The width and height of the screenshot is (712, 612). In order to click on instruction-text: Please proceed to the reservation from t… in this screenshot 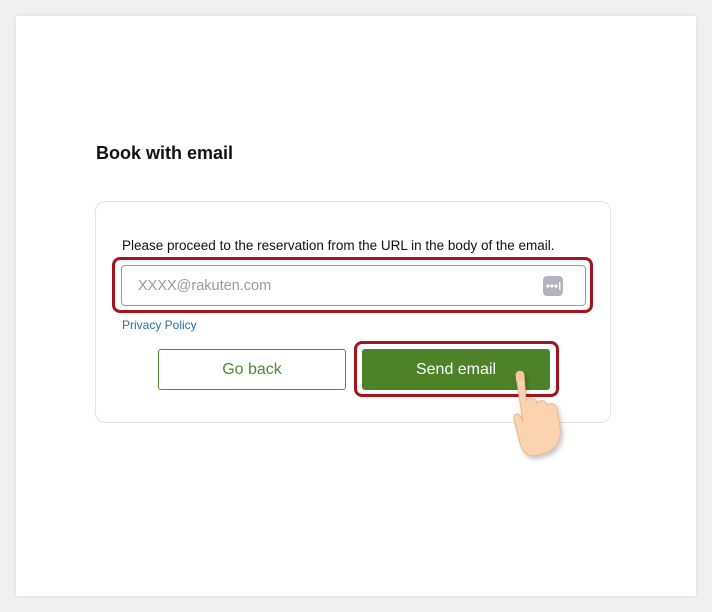, I will do `click(338, 245)`.